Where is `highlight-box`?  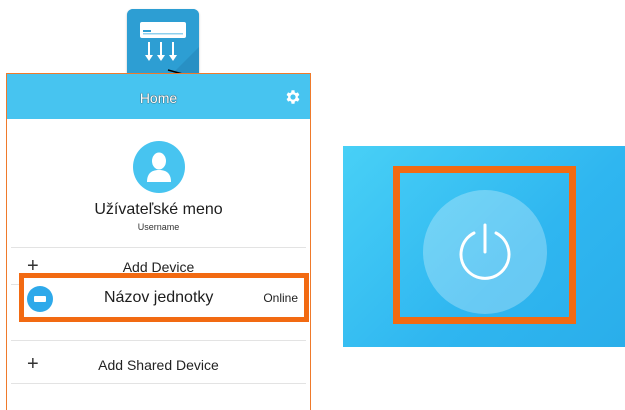
highlight-box is located at coordinates (484, 245).